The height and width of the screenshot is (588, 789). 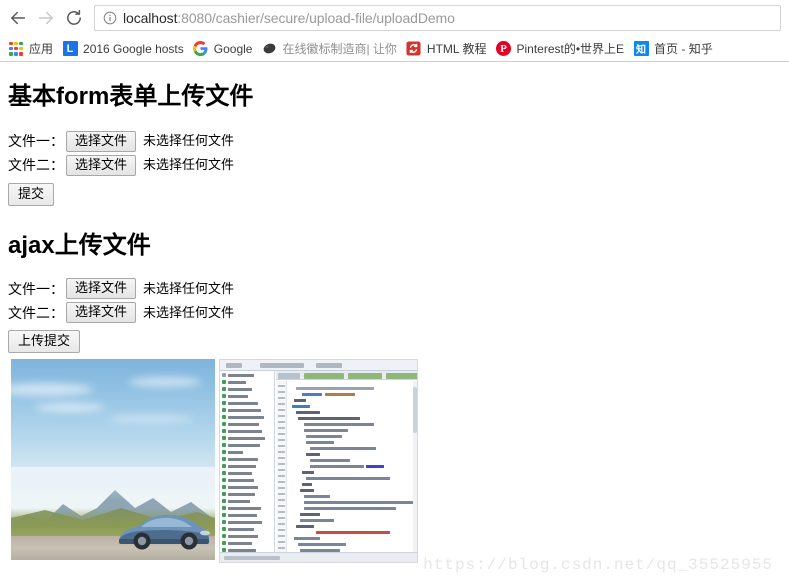 I want to click on choose-file-button-2: 选择文件, so click(x=101, y=165).